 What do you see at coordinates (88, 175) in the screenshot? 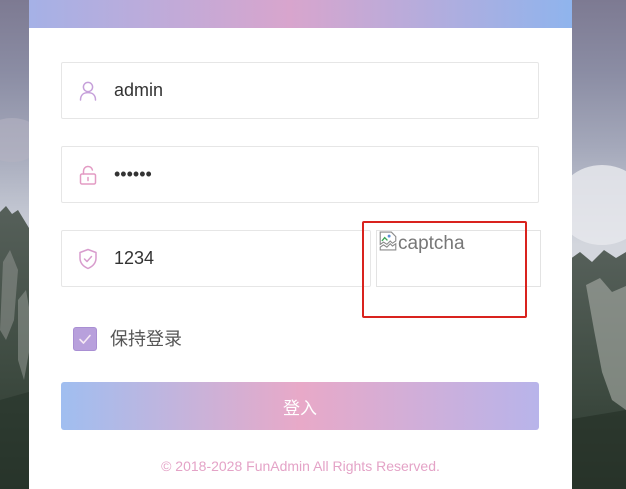
I see `lock-icon` at bounding box center [88, 175].